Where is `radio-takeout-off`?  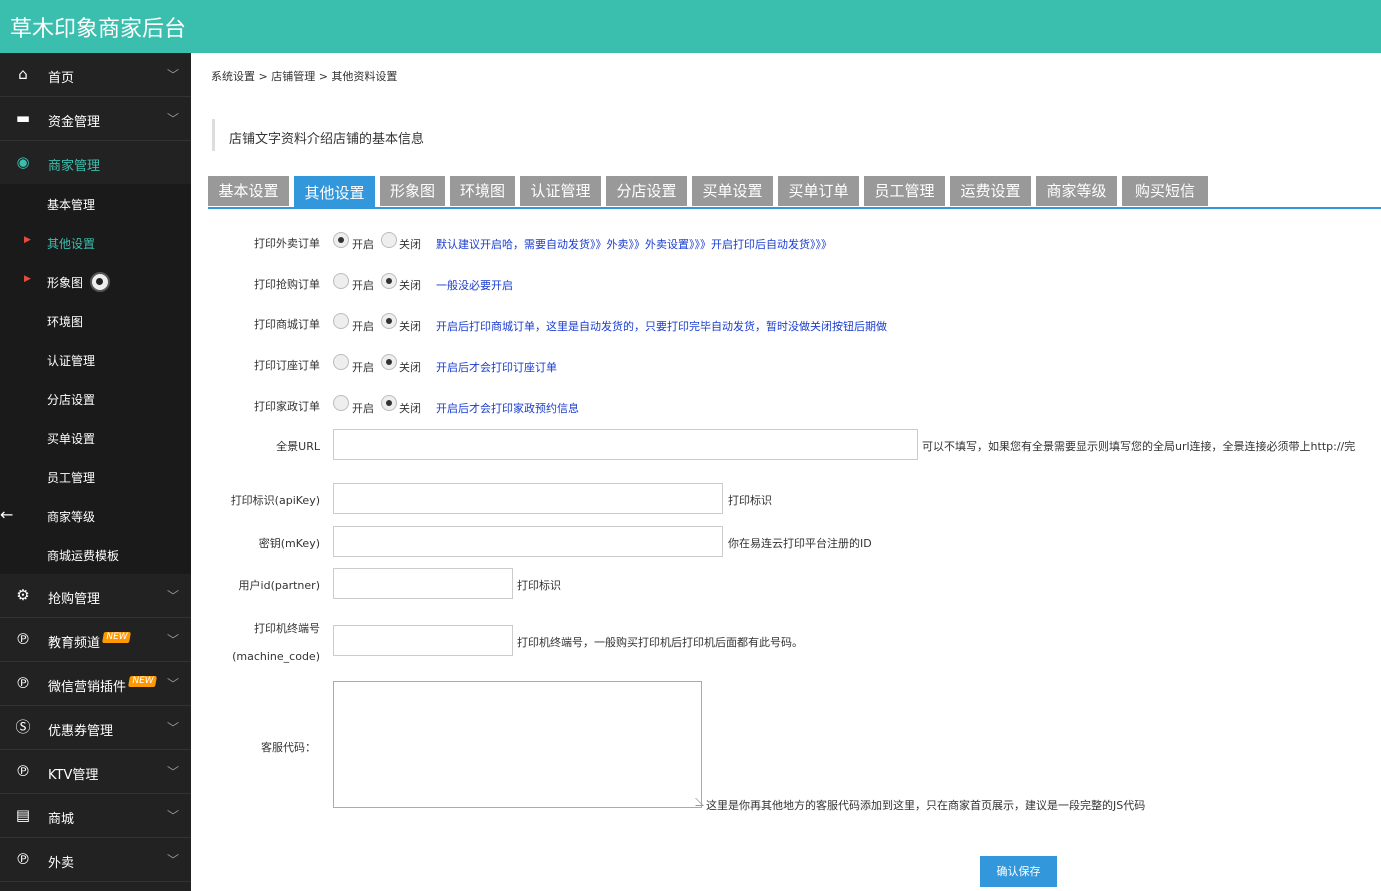
radio-takeout-off is located at coordinates (389, 240).